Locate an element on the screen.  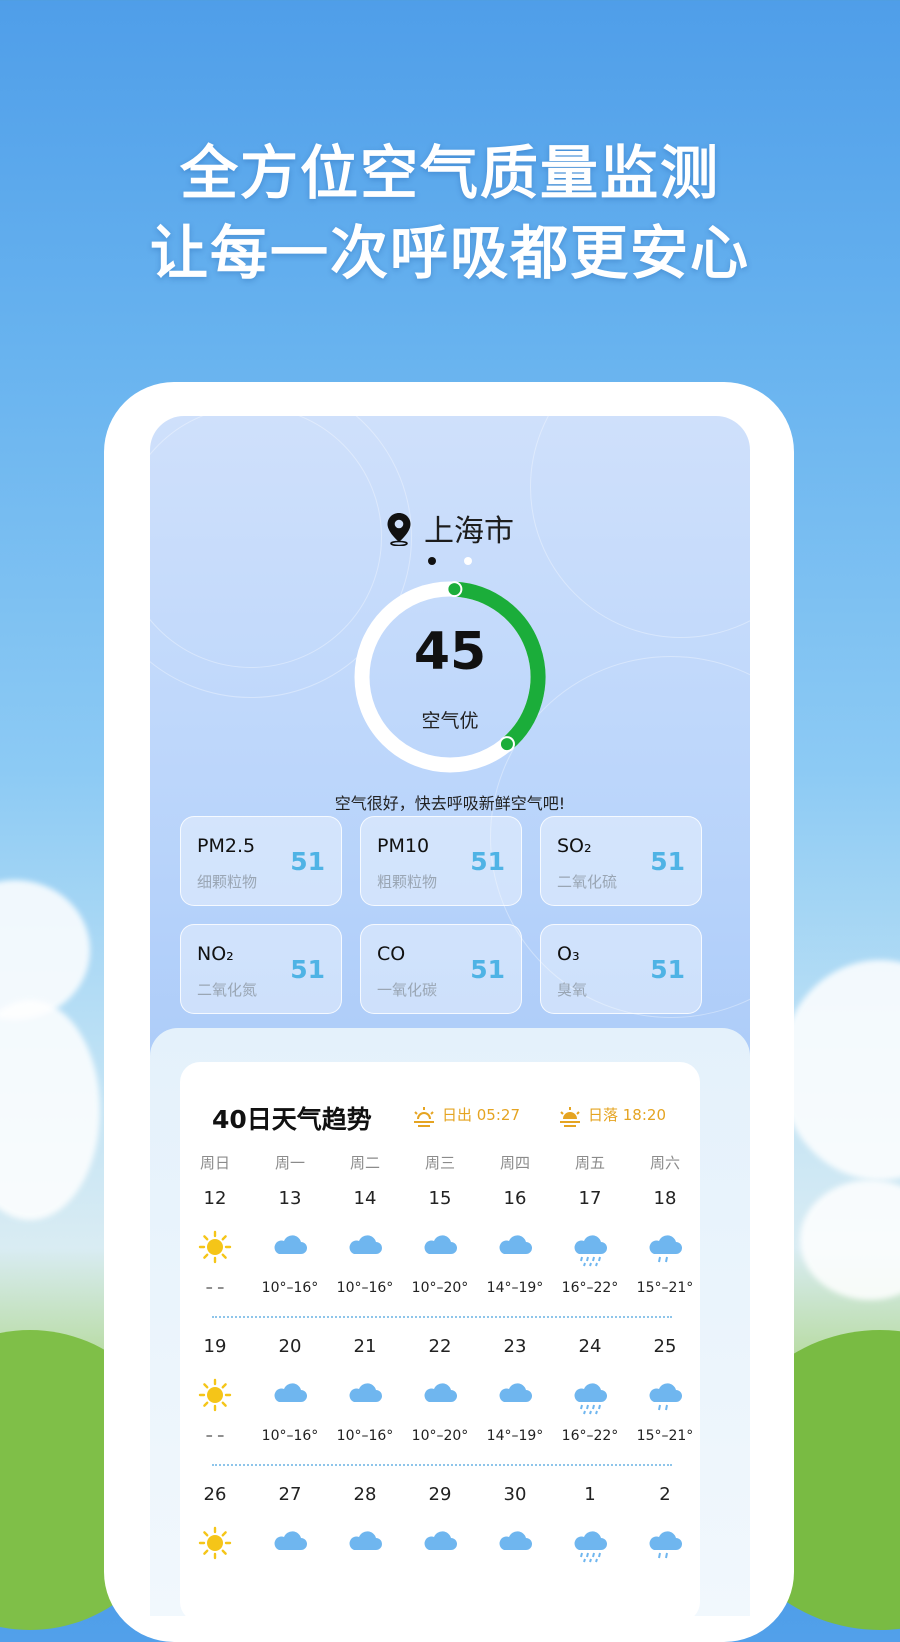
forecast-day: 21 is located at coordinates (365, 1346).